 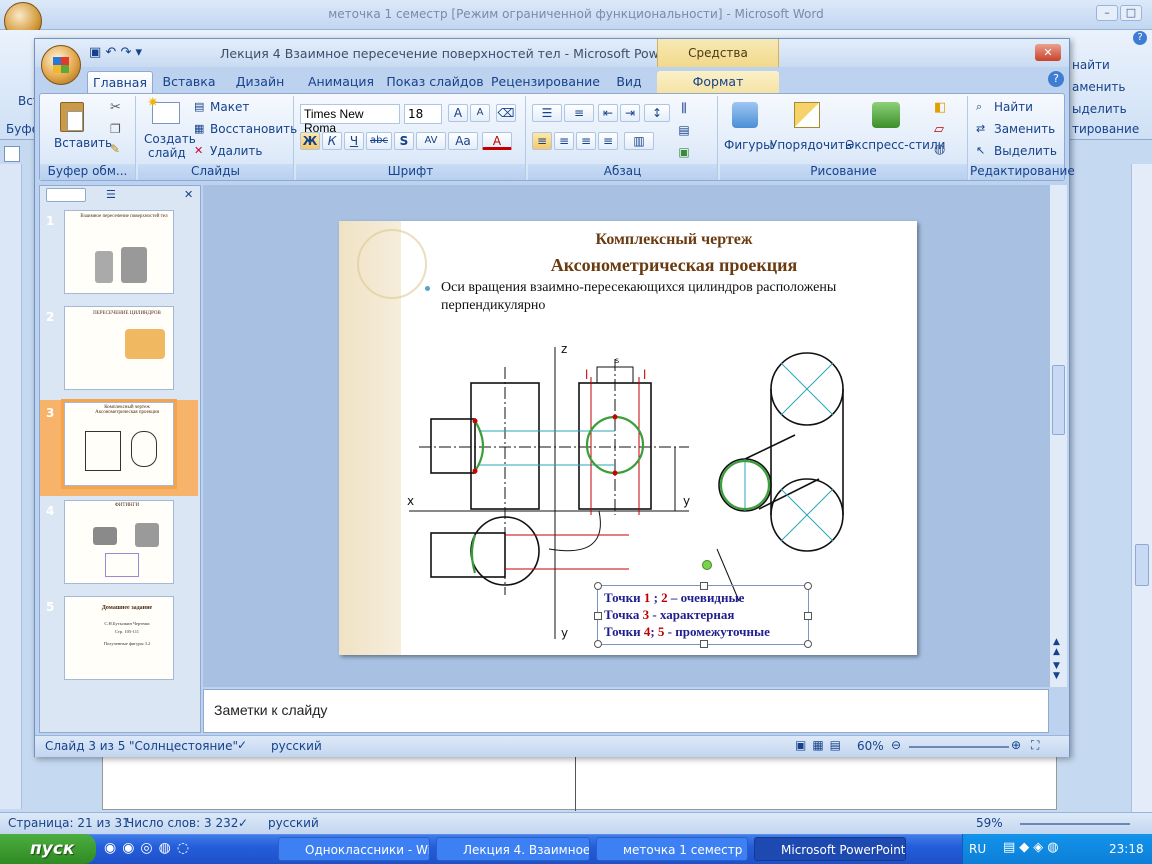 I want to click on strikethrough-button: abc, so click(x=379, y=141).